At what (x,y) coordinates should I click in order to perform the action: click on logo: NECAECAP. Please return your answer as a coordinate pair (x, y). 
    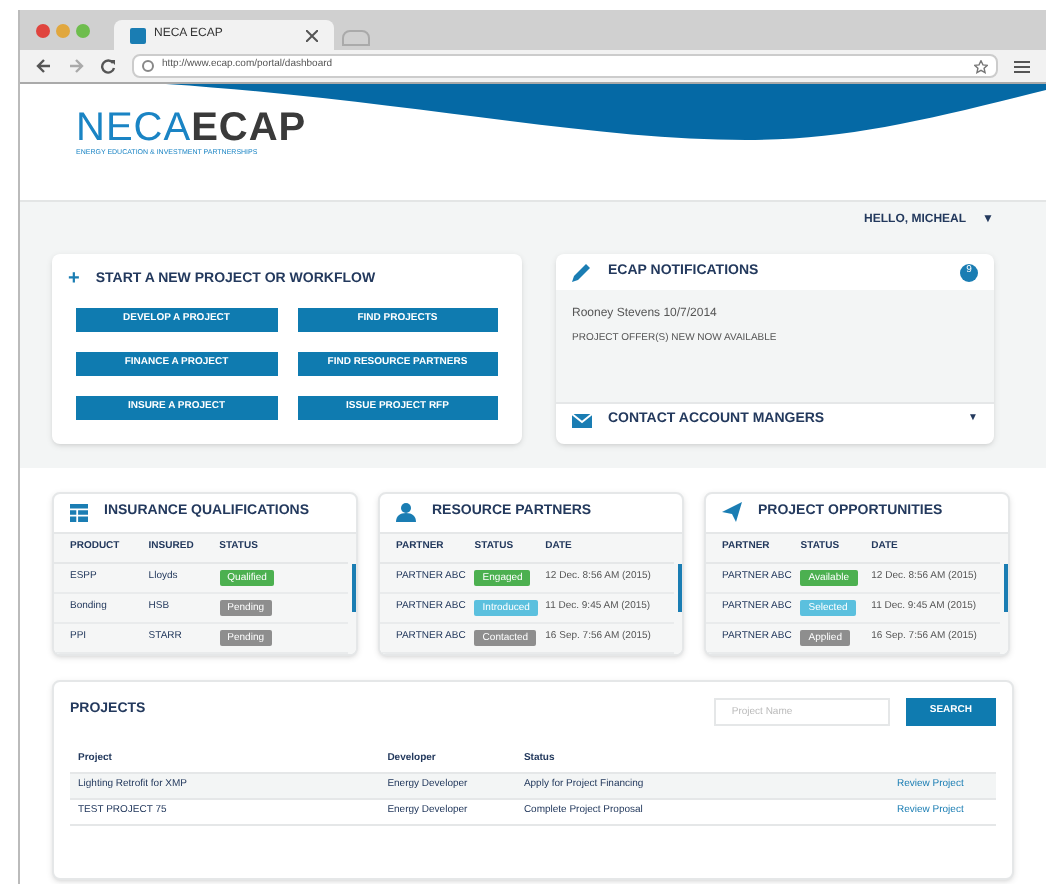
    Looking at the image, I should click on (191, 128).